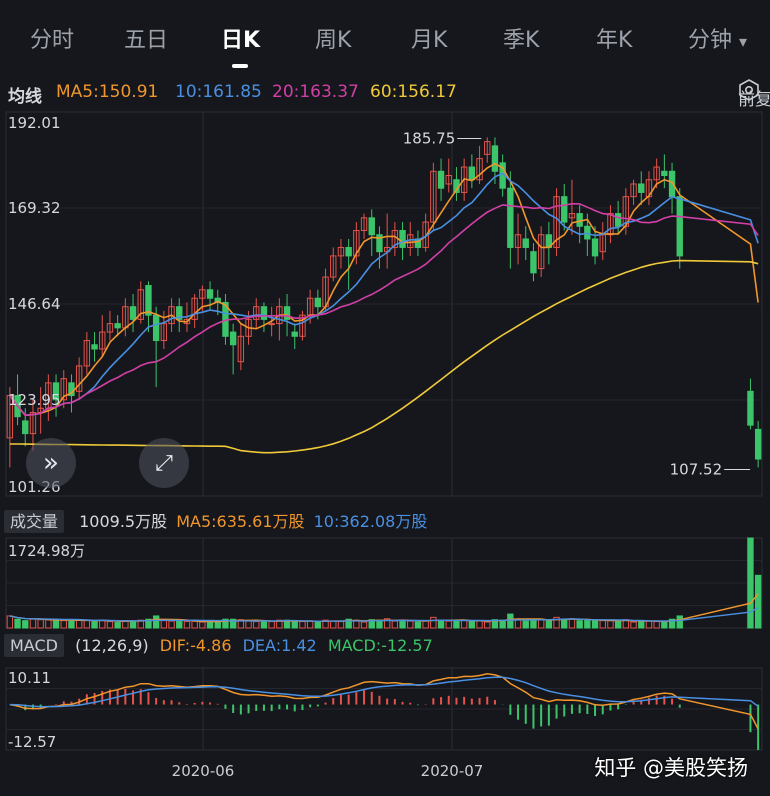  Describe the element at coordinates (34, 304) in the screenshot. I see `y-tick-label: 146.64` at that location.